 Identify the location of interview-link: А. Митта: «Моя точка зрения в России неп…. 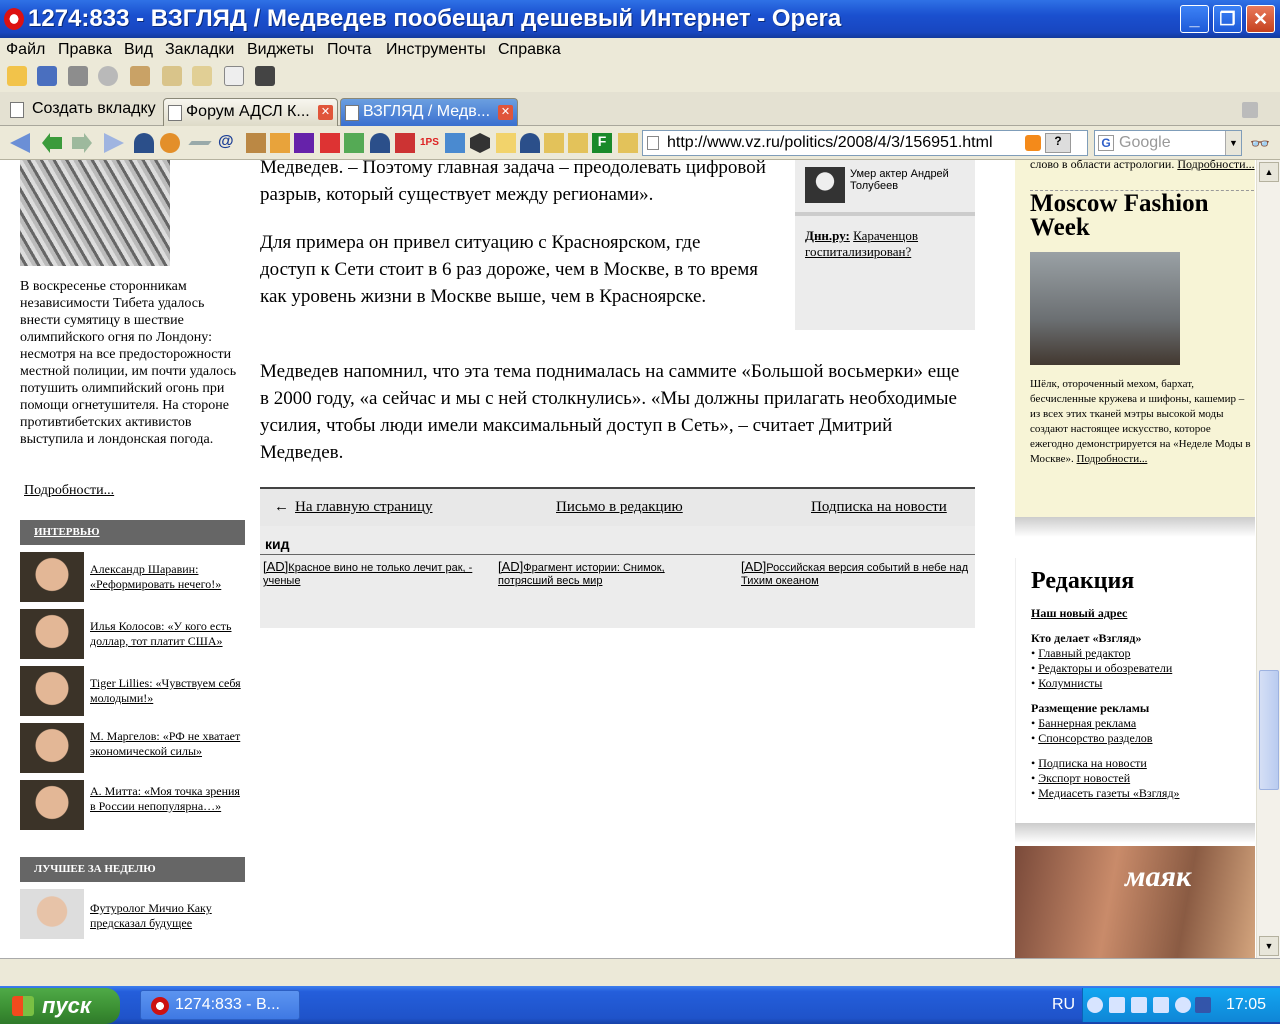
(169, 799).